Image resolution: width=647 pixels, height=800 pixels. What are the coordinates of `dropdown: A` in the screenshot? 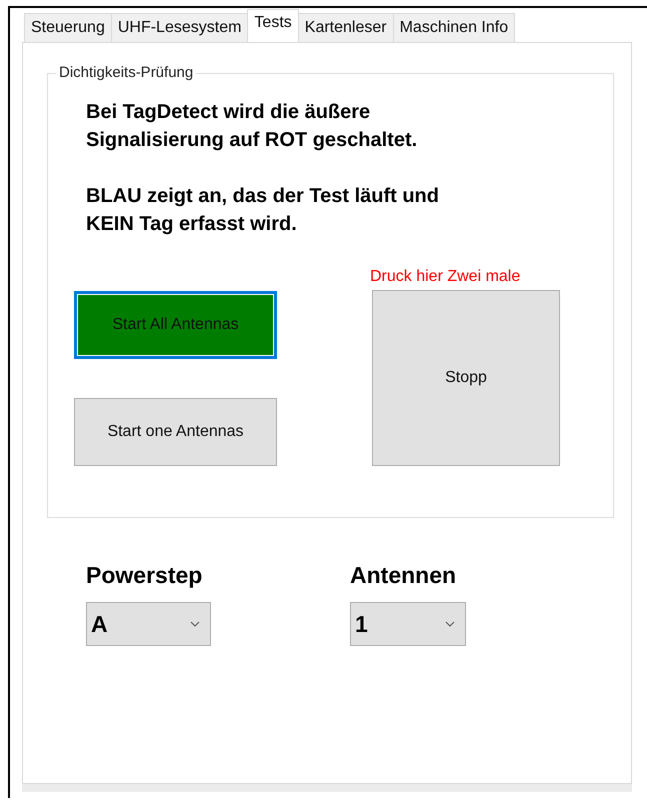 It's located at (148, 624).